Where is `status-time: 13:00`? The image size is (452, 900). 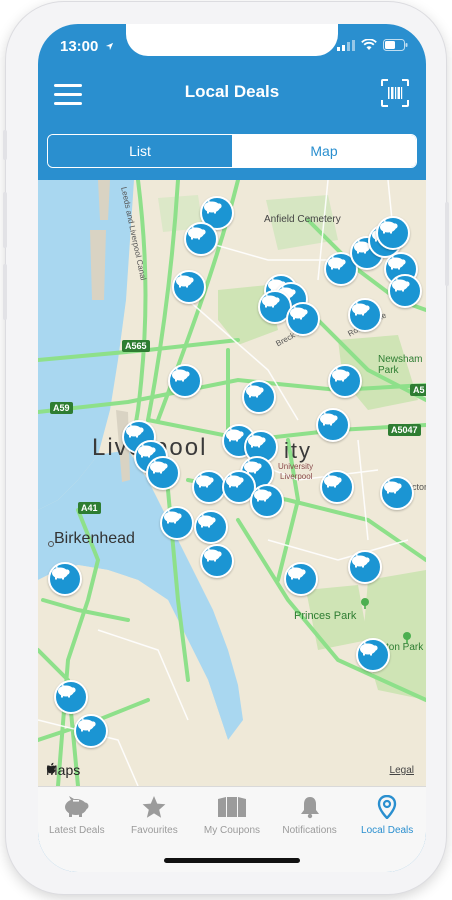 status-time: 13:00 is located at coordinates (87, 46).